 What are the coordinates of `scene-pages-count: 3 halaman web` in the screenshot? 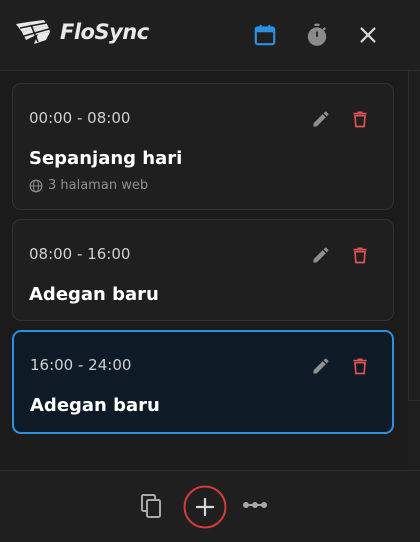 It's located at (98, 185).